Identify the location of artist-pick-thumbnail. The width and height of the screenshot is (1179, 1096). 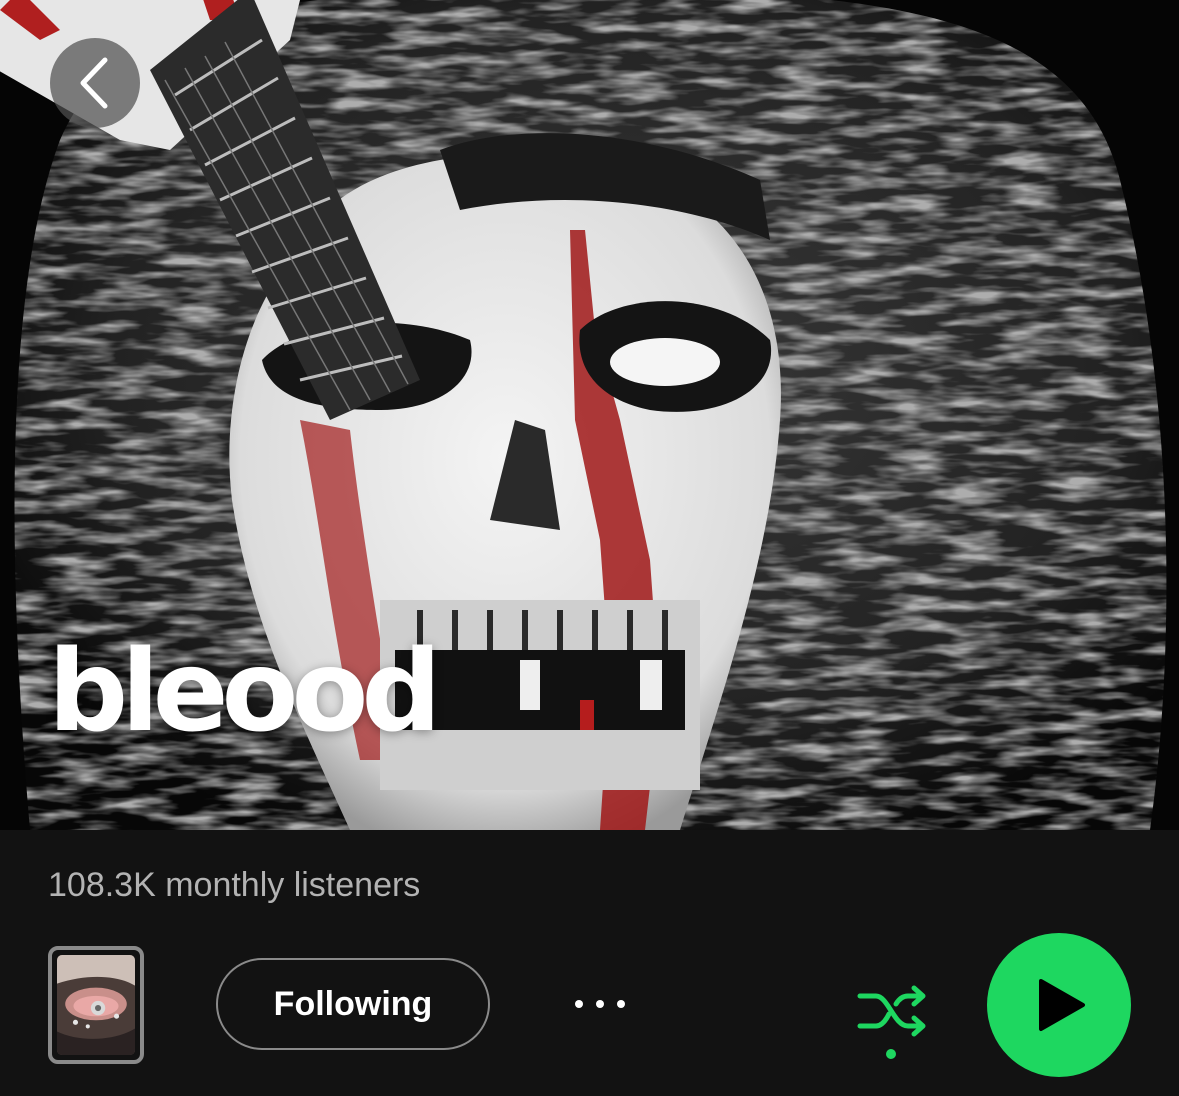
(96, 1005).